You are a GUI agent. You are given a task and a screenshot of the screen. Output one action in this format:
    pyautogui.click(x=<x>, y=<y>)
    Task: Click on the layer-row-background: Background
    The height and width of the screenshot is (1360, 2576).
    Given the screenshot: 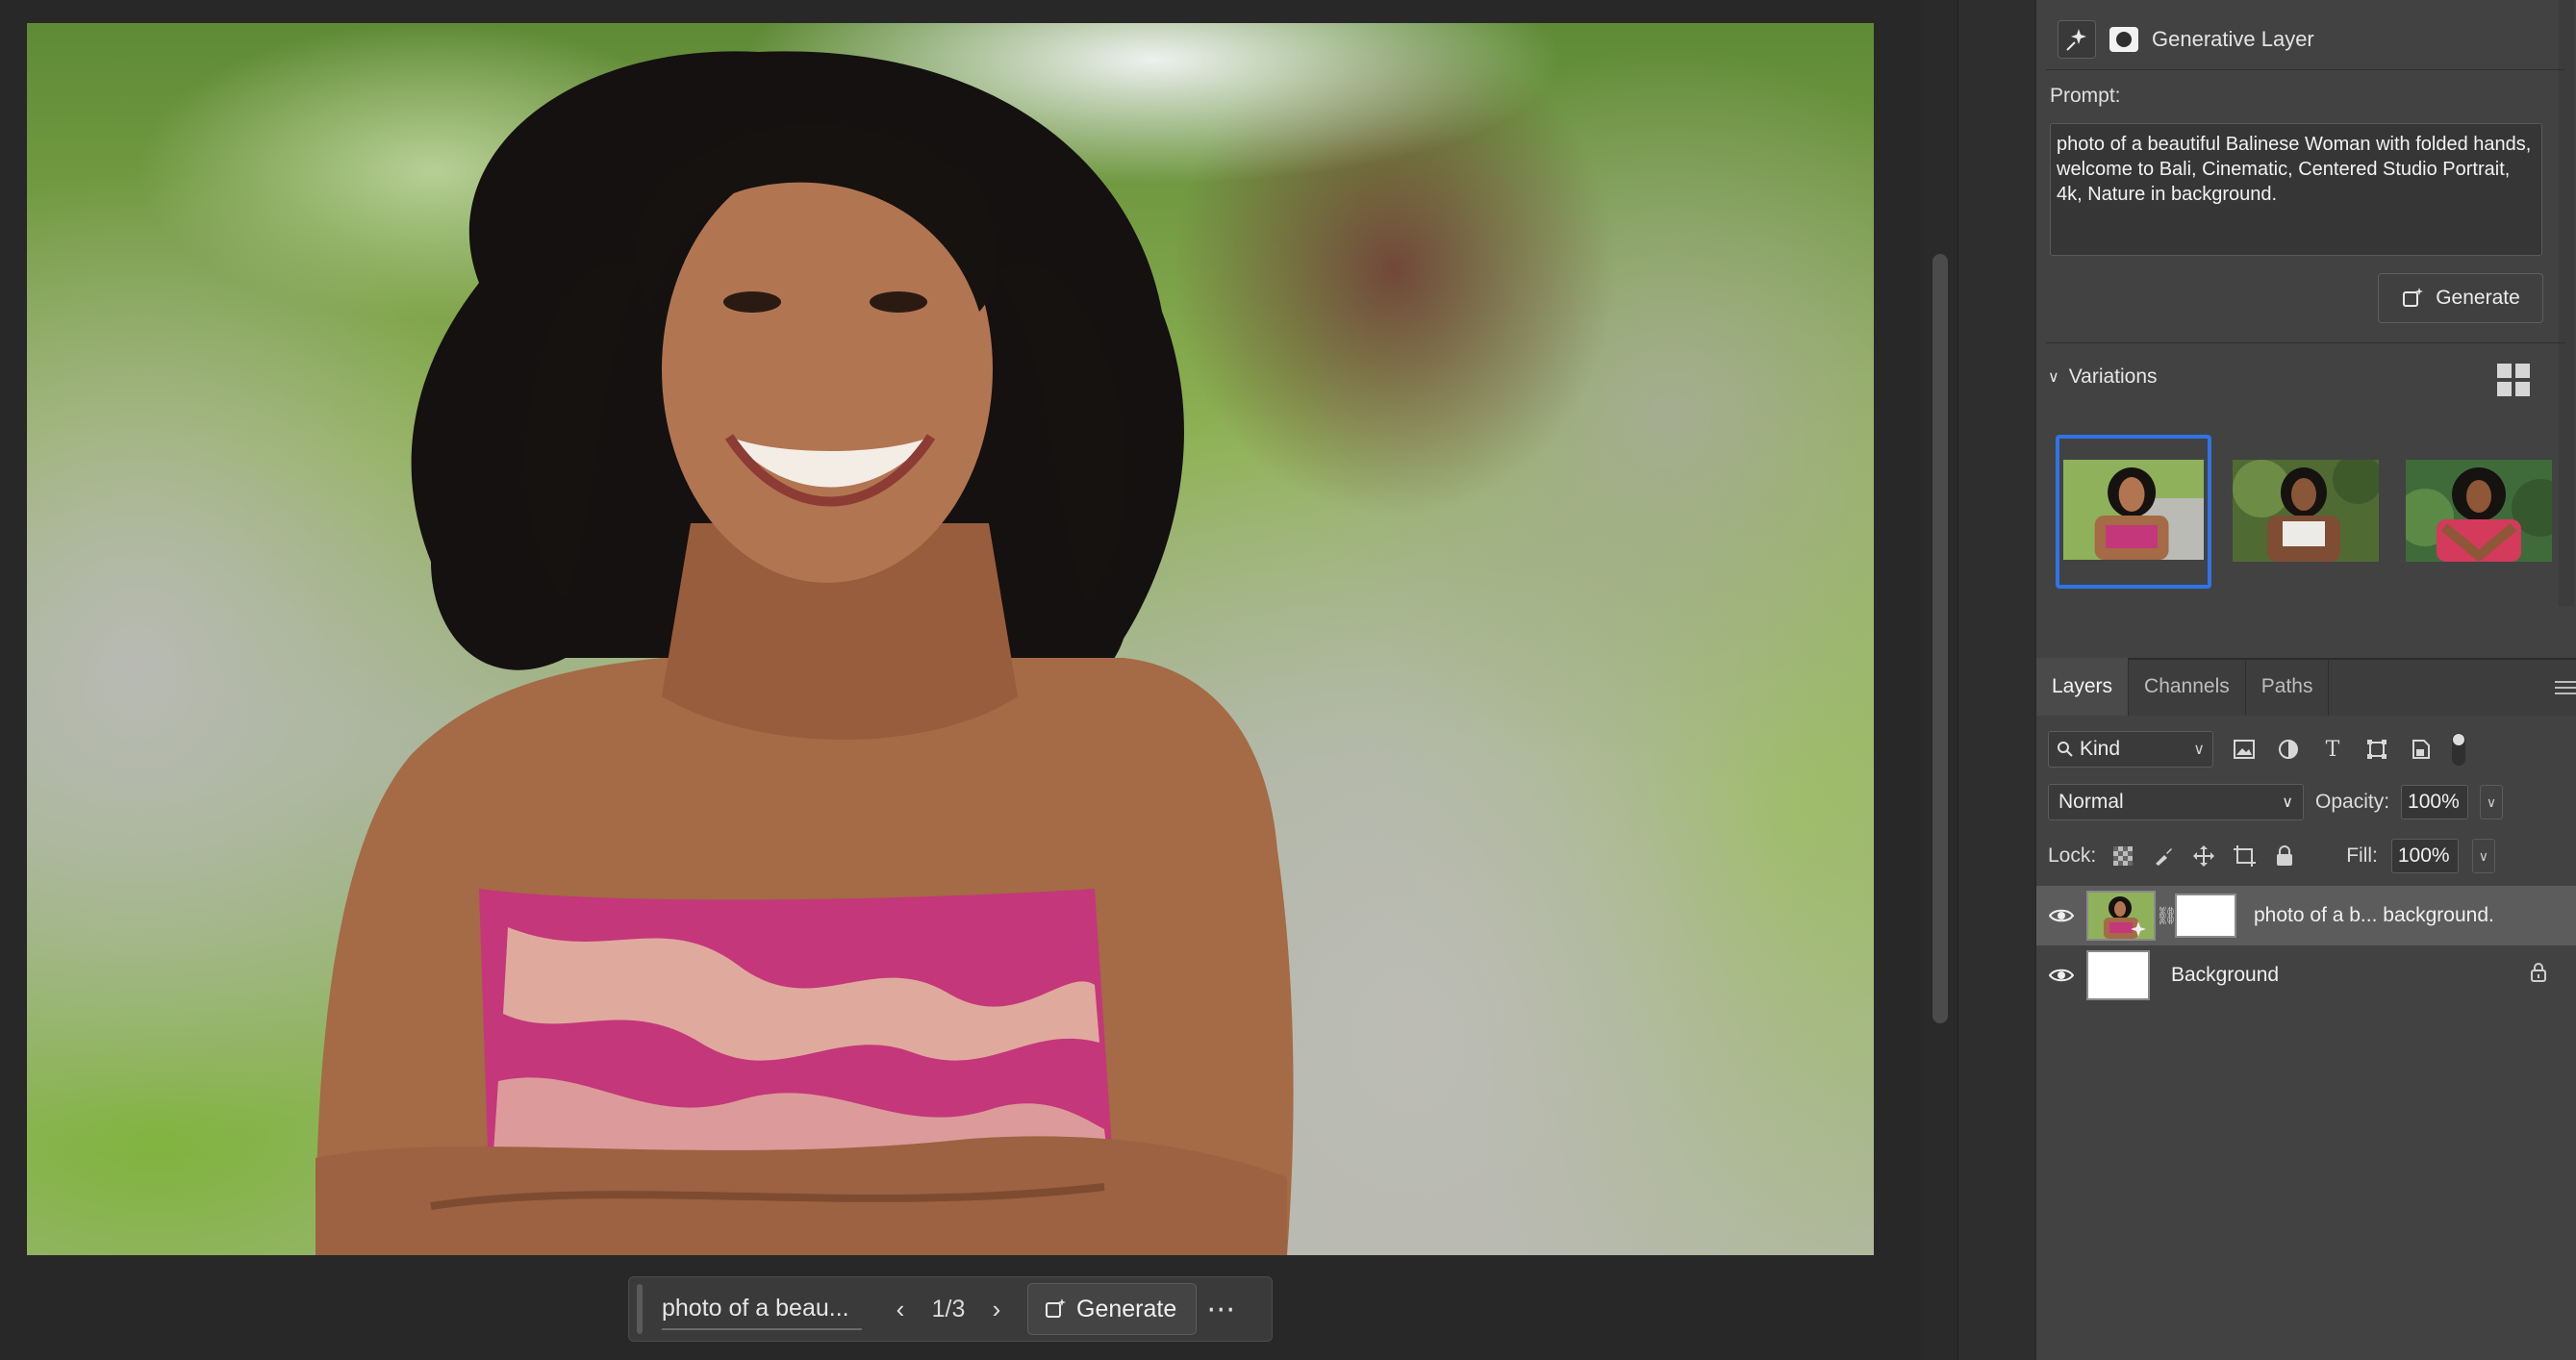 What is the action you would take?
    pyautogui.click(x=2306, y=975)
    